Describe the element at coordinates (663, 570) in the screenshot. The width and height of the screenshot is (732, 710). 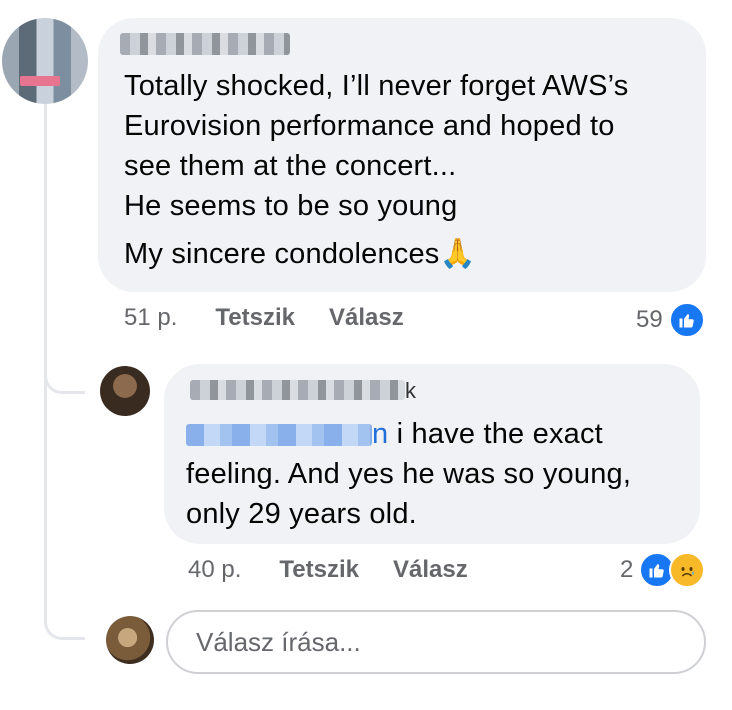
I see `reply-reactions: 2` at that location.